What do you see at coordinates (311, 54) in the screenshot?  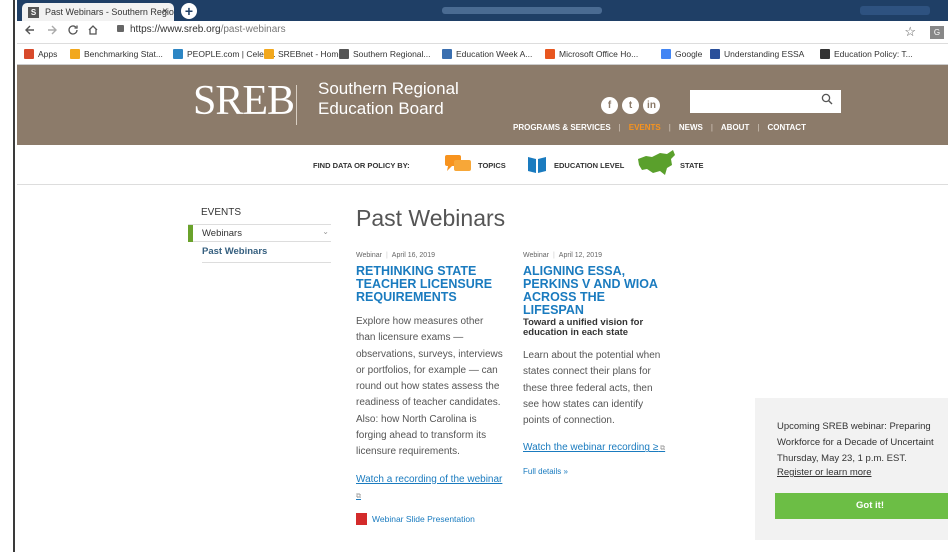 I see `bookmark-label: SREBnet - Home` at bounding box center [311, 54].